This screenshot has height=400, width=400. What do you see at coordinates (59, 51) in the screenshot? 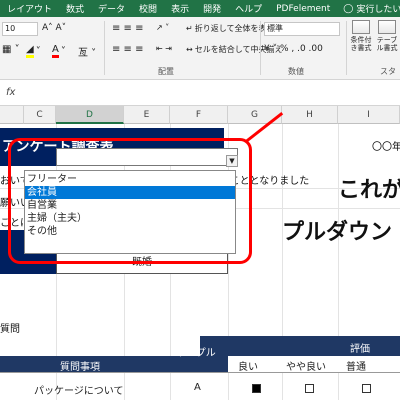
I see `font-color-icon: A ˅` at bounding box center [59, 51].